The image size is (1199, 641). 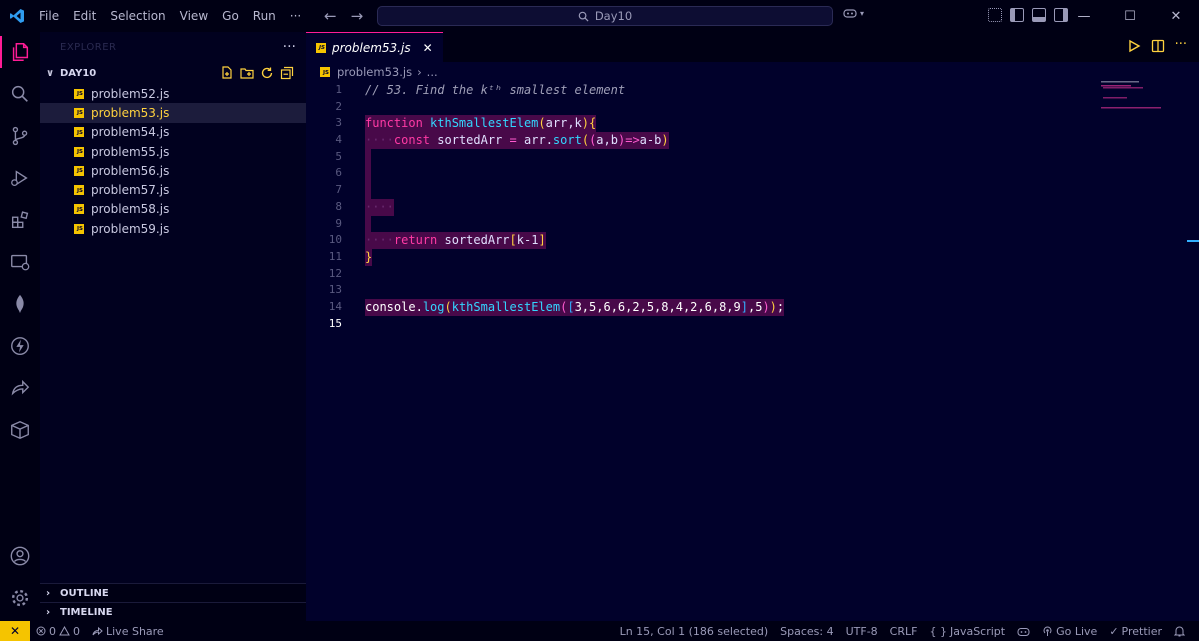 What do you see at coordinates (1017, 15) in the screenshot?
I see `toggle-sidebar-icon` at bounding box center [1017, 15].